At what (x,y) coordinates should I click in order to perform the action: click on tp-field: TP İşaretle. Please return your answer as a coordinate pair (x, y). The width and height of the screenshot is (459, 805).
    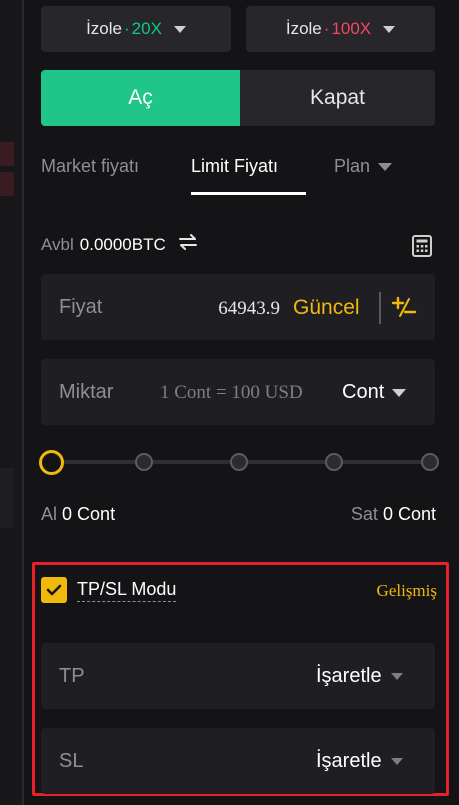
    Looking at the image, I should click on (238, 676).